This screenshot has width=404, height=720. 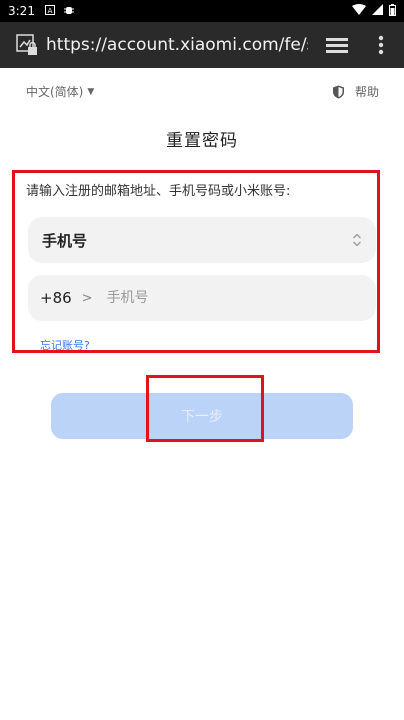 I want to click on highlight-box-button, so click(x=205, y=408).